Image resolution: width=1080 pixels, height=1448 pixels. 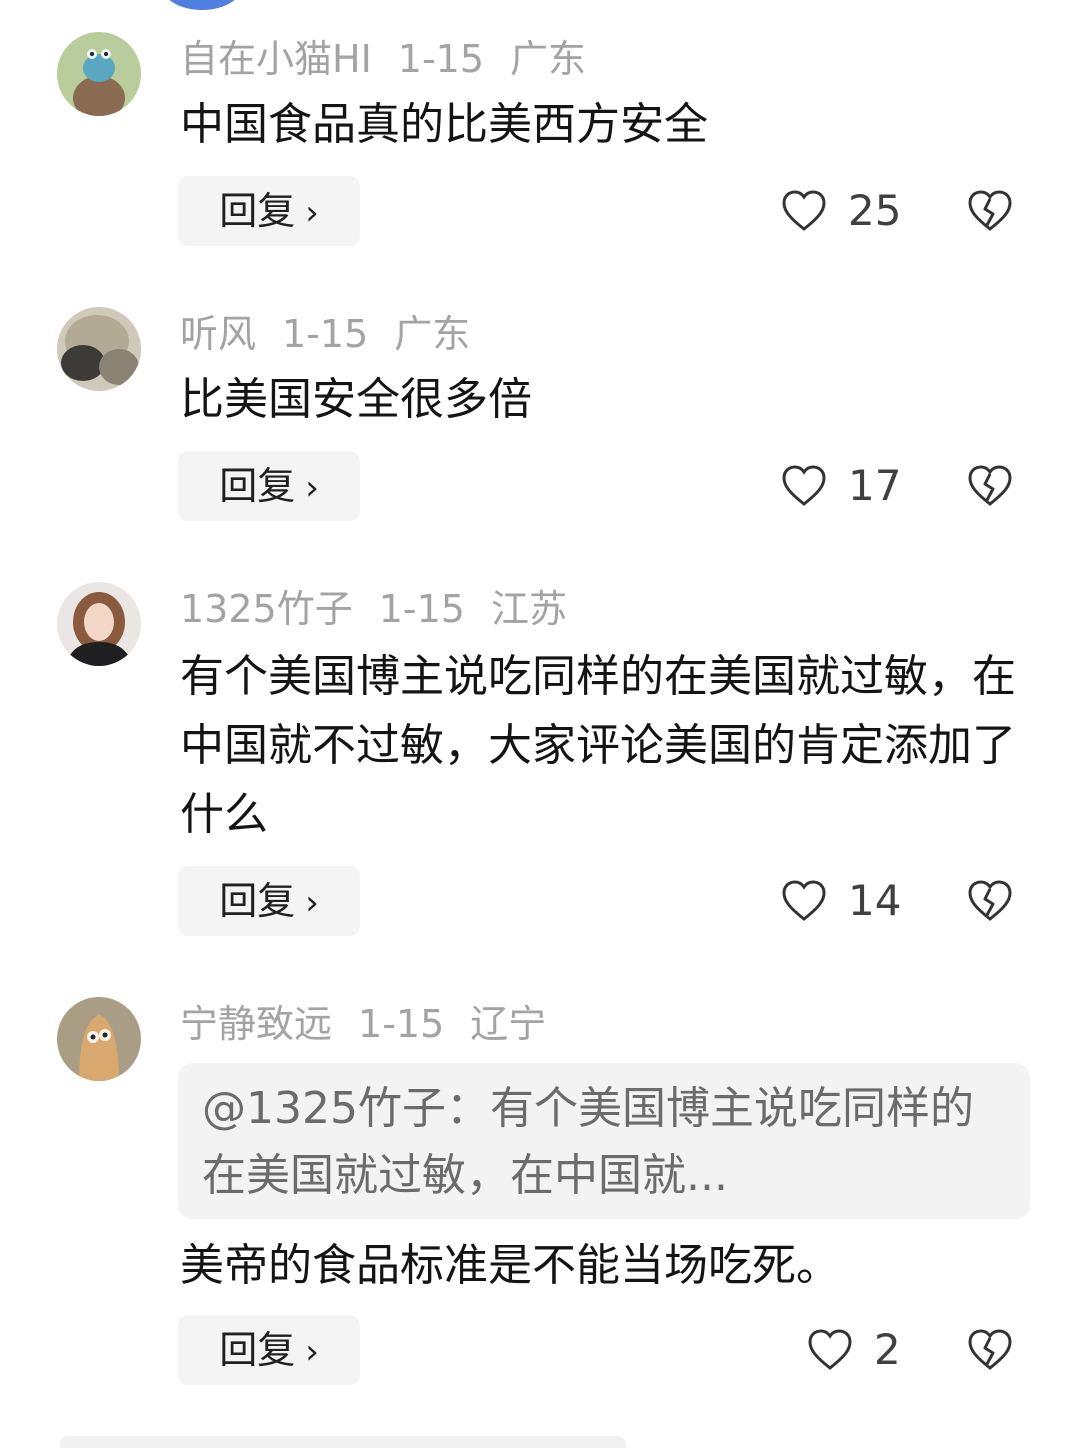 I want to click on username: 自在小猫HI, so click(x=276, y=59).